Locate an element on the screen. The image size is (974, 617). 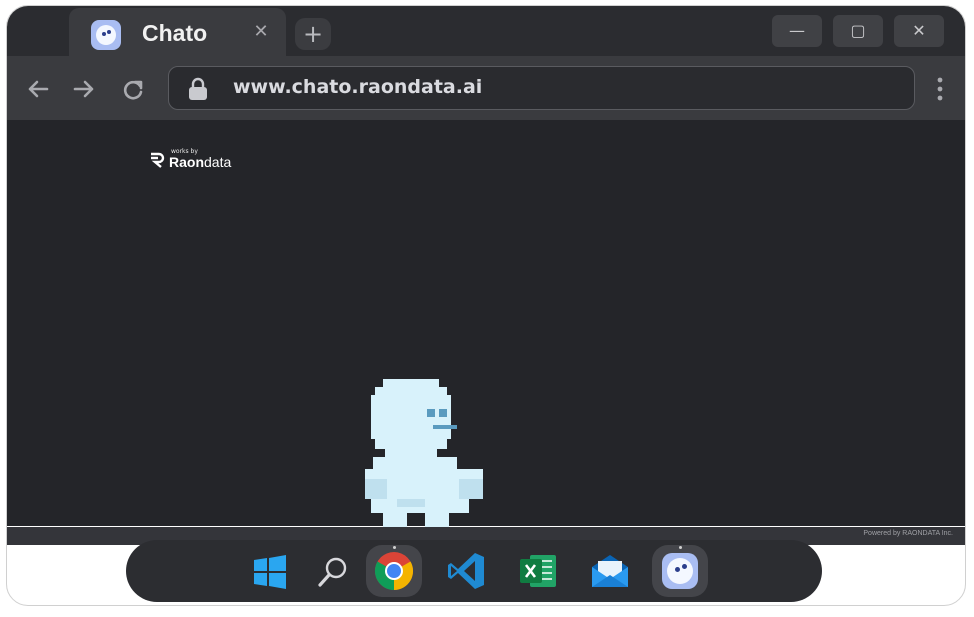
taskbar is located at coordinates (474, 571).